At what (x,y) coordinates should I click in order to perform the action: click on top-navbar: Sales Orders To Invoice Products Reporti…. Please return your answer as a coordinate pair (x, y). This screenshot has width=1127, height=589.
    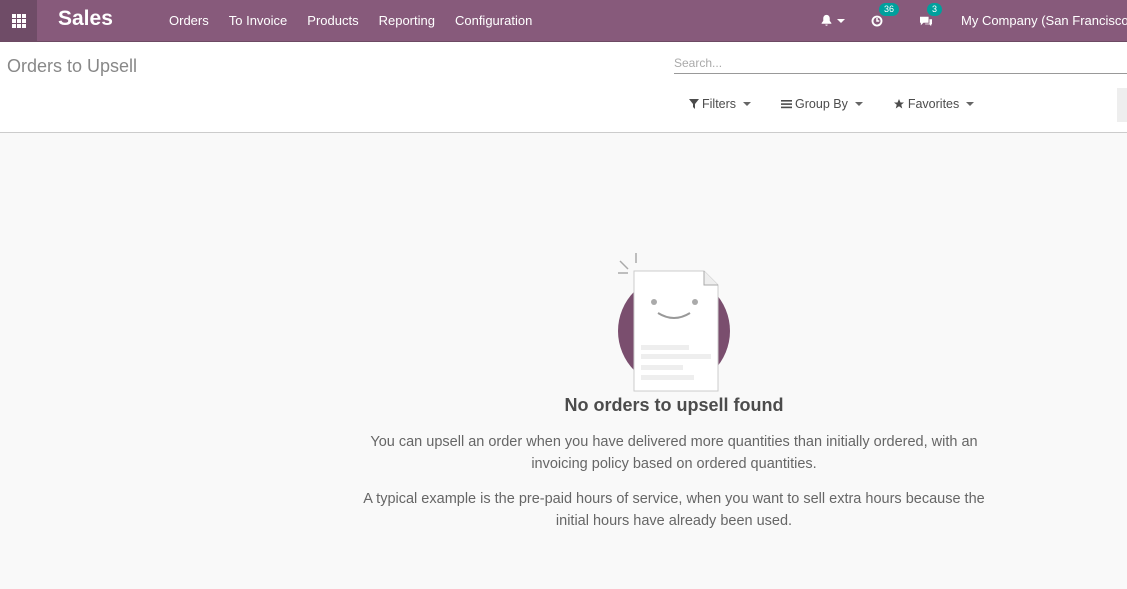
    Looking at the image, I should click on (563, 21).